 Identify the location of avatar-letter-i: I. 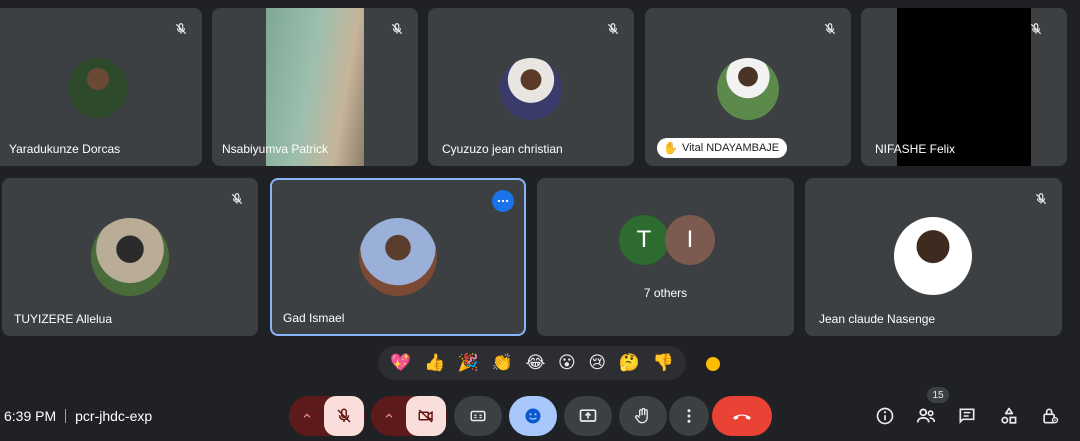
(690, 240).